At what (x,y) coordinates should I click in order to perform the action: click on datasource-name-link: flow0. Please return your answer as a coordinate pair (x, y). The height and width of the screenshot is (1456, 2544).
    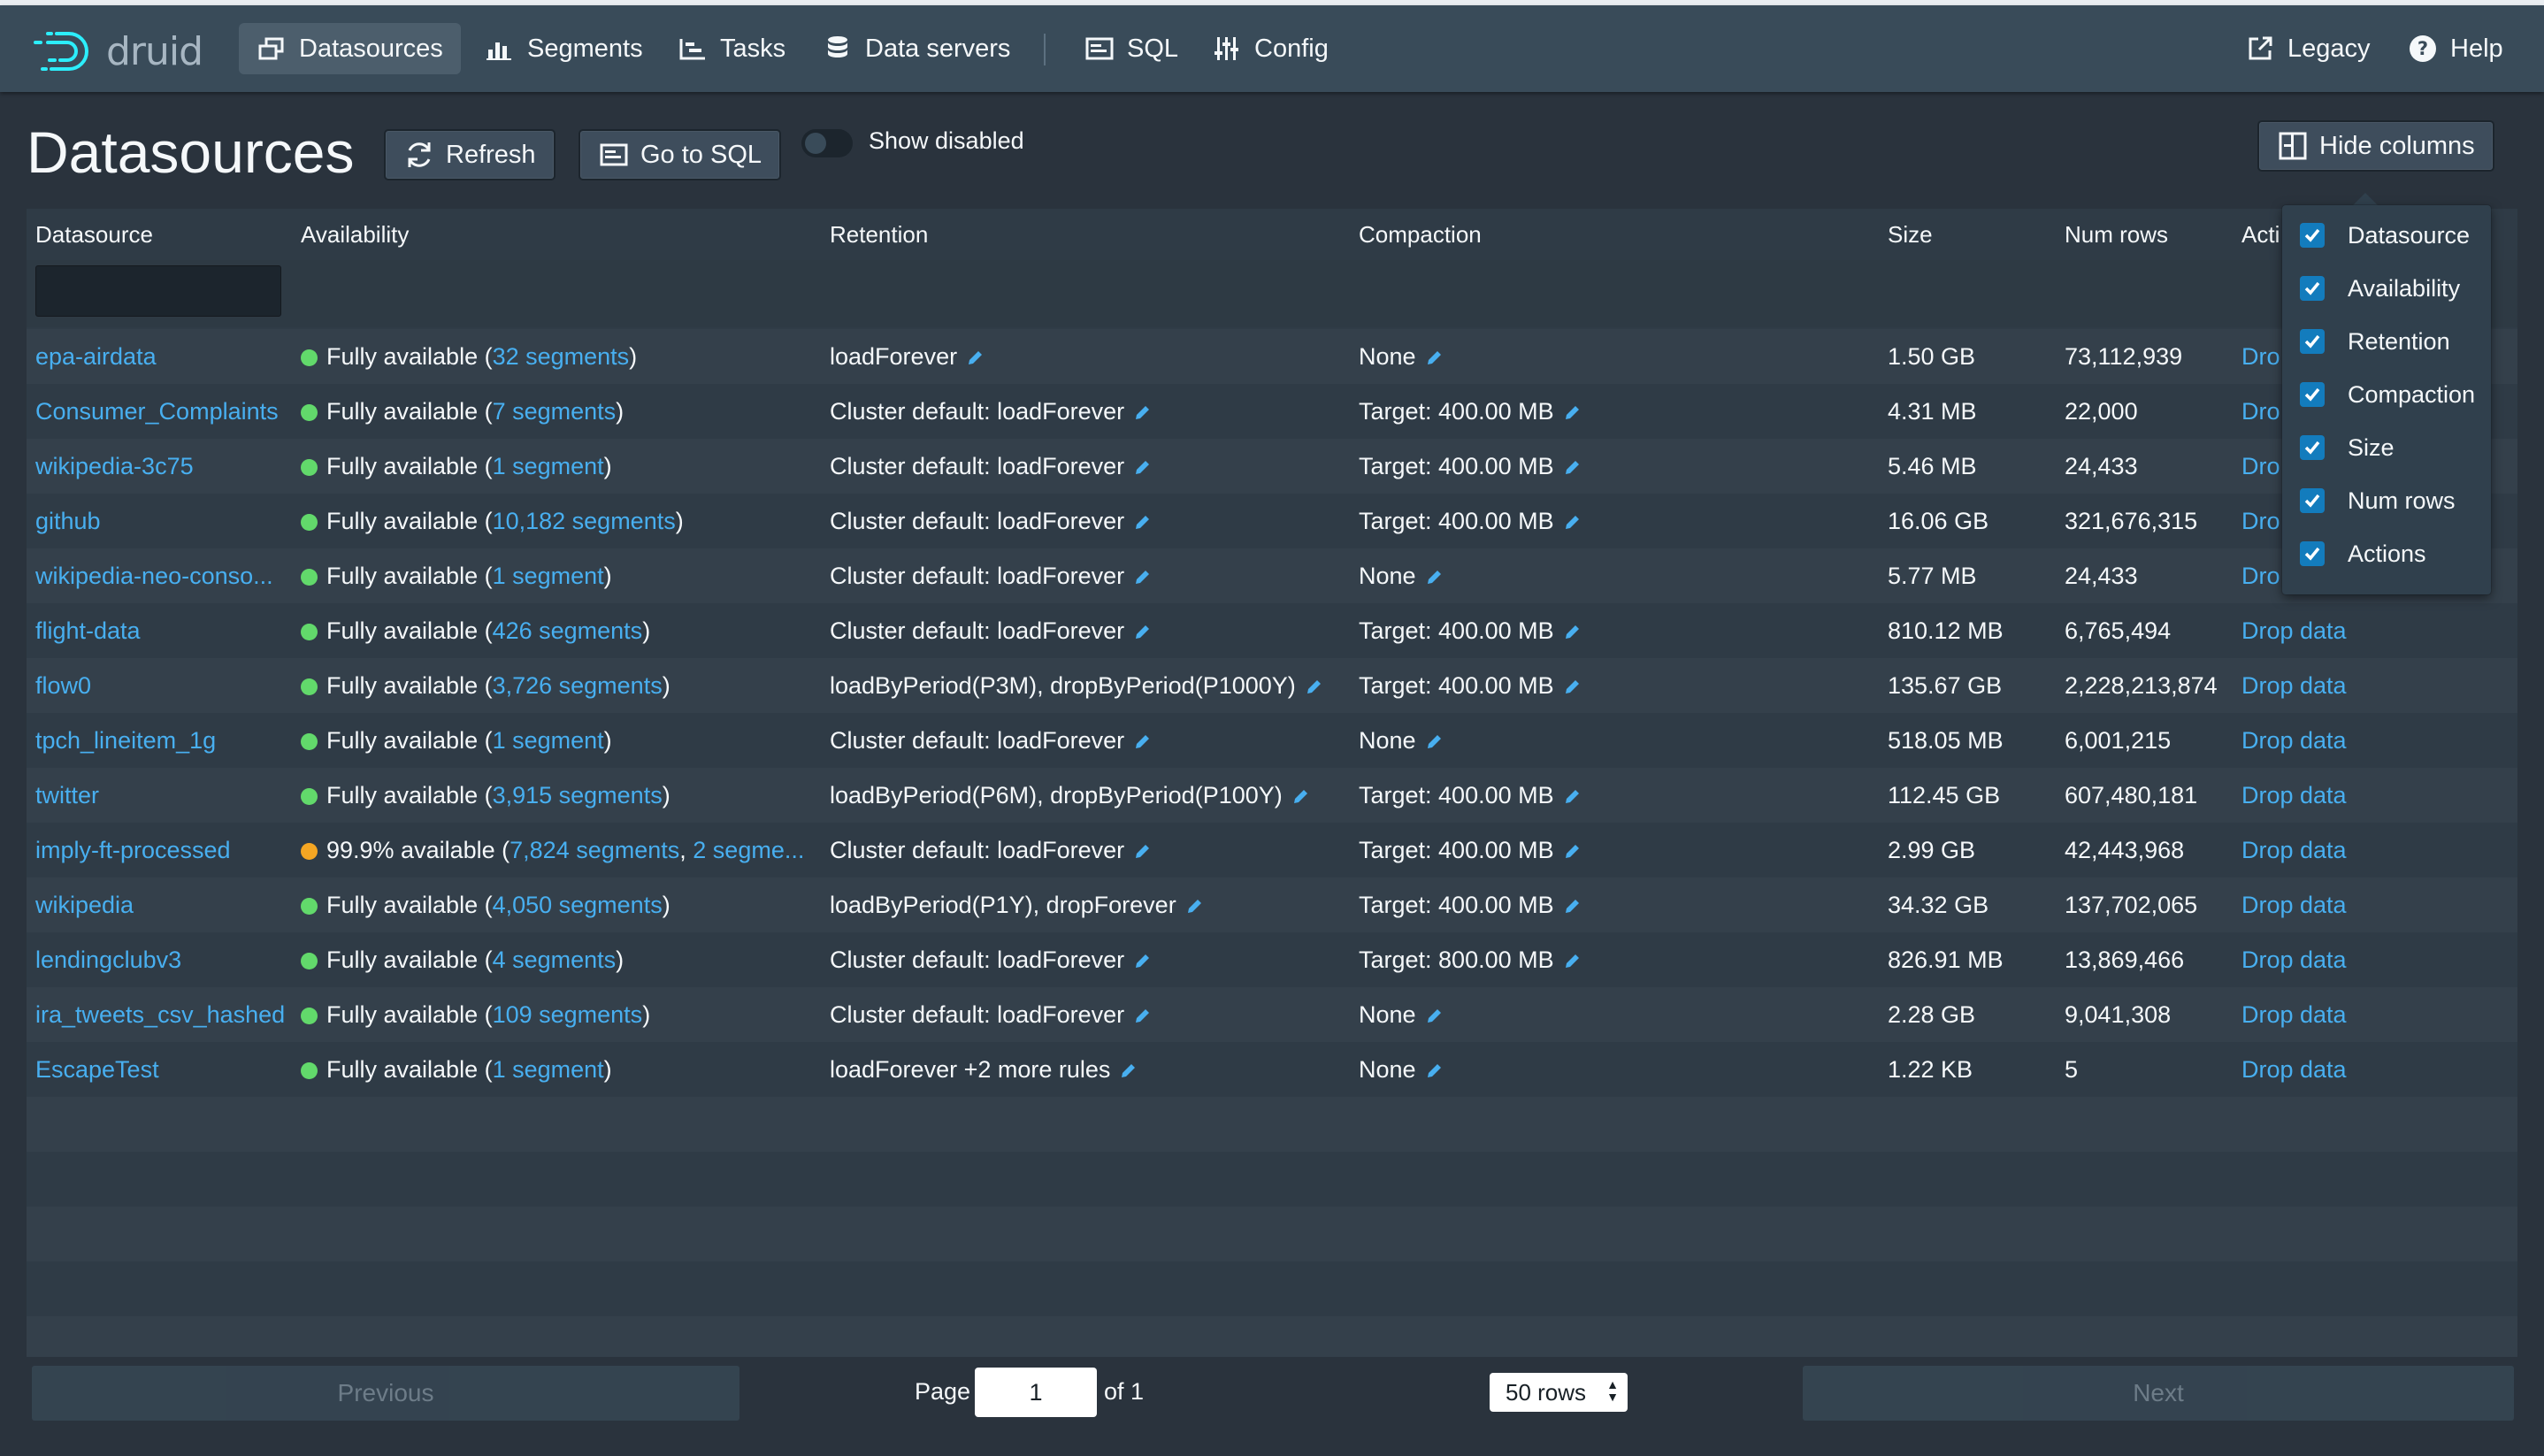
    Looking at the image, I should click on (63, 685).